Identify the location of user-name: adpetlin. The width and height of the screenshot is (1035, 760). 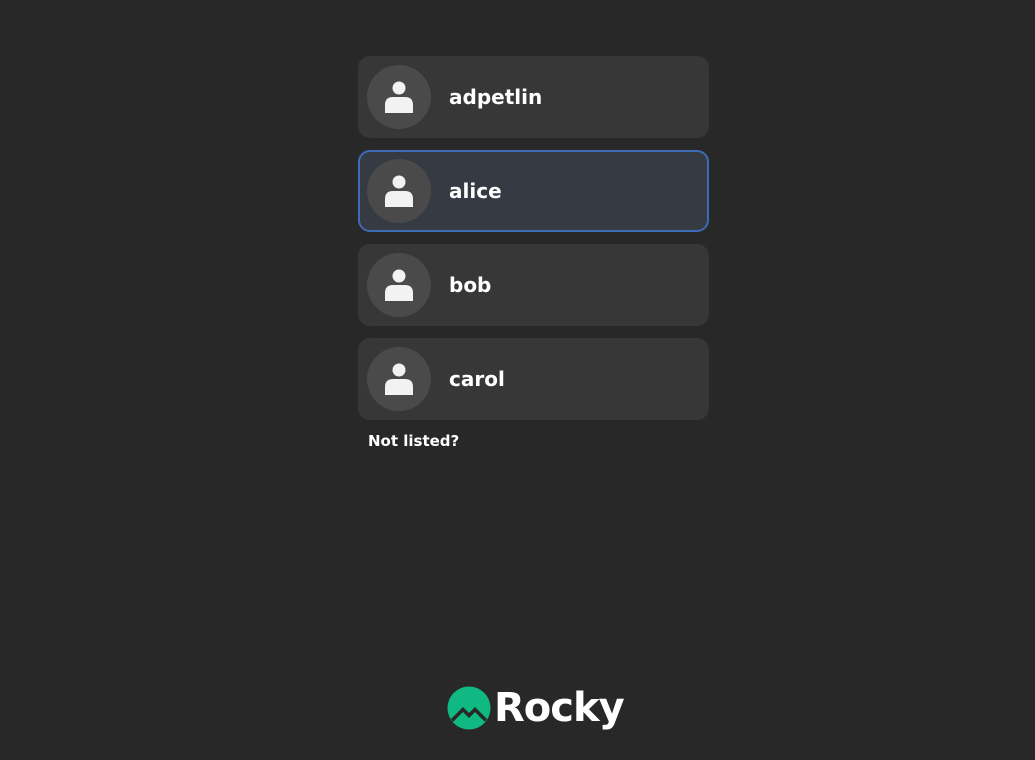
(496, 97).